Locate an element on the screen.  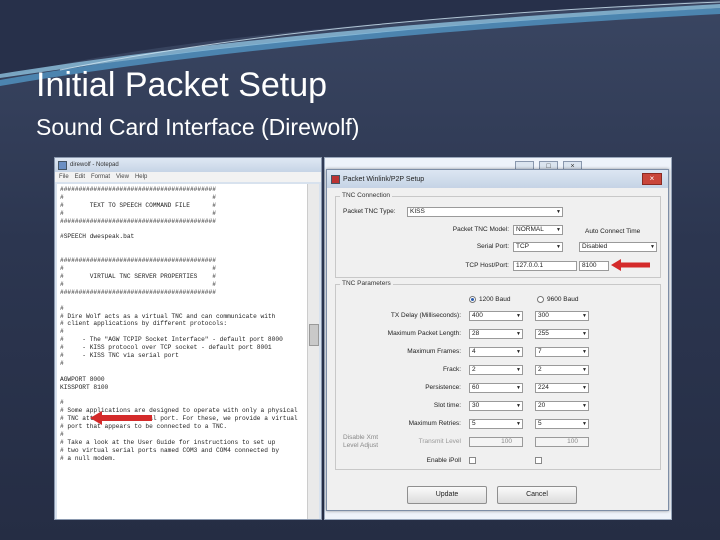
slot-time-9600-value: 20 is located at coordinates (542, 405).